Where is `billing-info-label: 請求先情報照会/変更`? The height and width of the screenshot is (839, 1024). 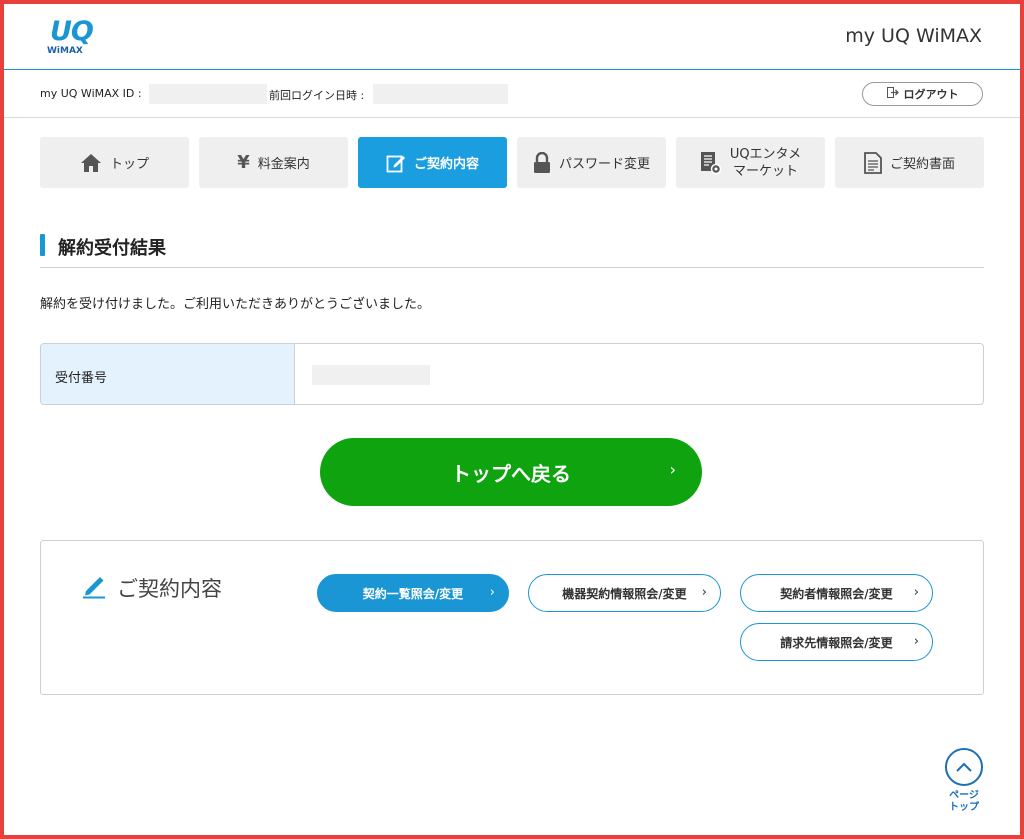
billing-info-label: 請求先情報照会/変更 is located at coordinates (836, 642).